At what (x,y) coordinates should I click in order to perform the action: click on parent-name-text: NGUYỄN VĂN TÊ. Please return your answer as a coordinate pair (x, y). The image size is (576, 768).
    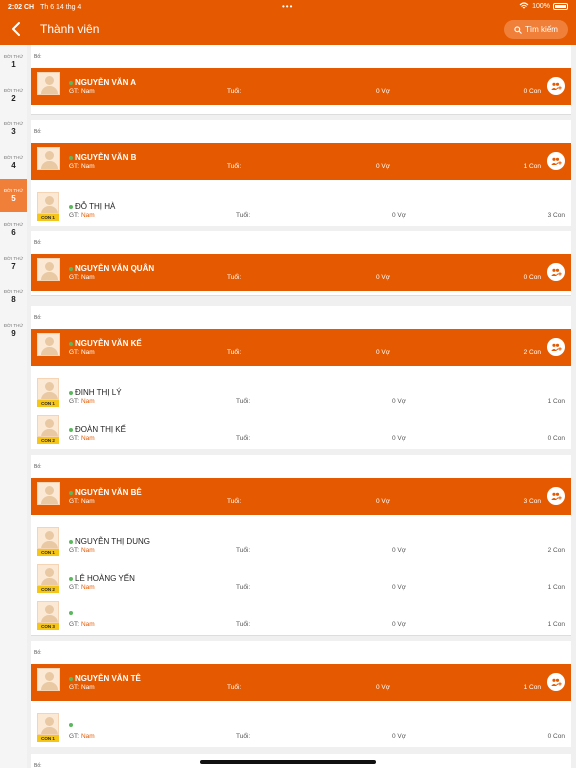
    Looking at the image, I should click on (108, 678).